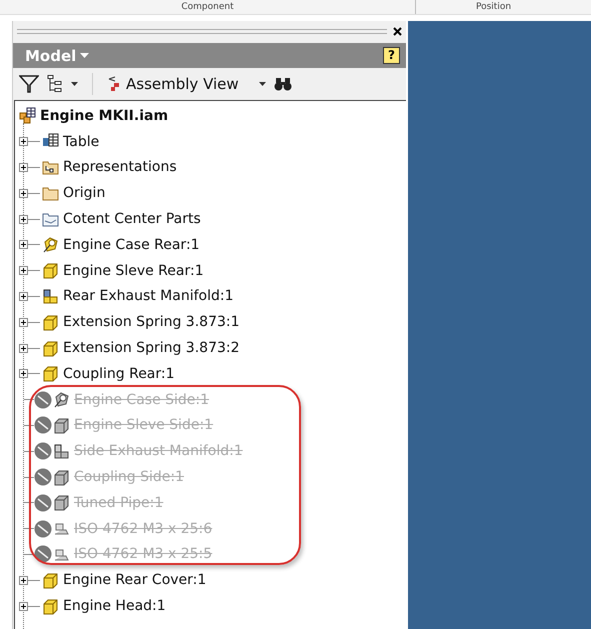  I want to click on tree-item-label: Engine Sleve Rear:1, so click(133, 270).